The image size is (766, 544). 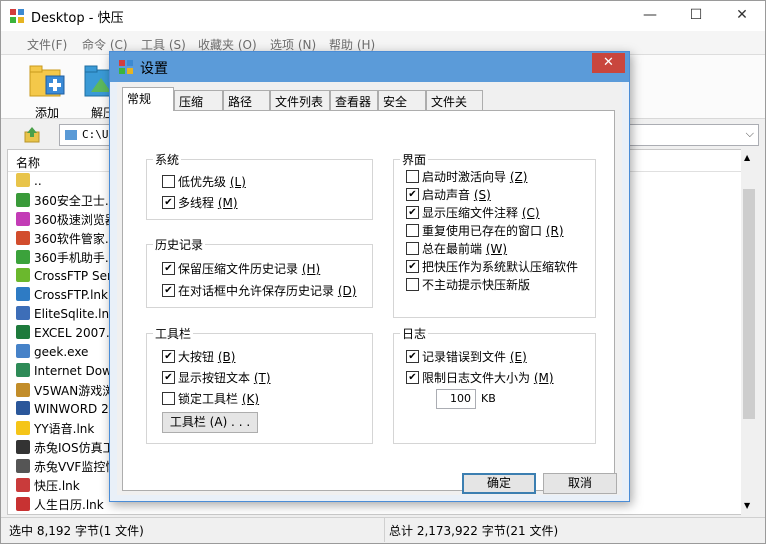 What do you see at coordinates (580, 483) in the screenshot?
I see `cancel-button: 取消` at bounding box center [580, 483].